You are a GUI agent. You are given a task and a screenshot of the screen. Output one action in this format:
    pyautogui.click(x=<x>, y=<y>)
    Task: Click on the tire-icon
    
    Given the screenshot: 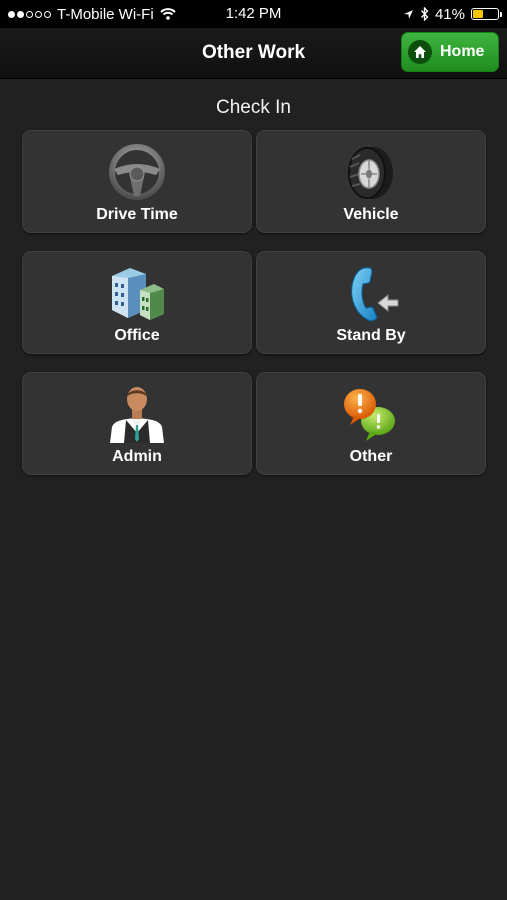 What is the action you would take?
    pyautogui.click(x=370, y=173)
    